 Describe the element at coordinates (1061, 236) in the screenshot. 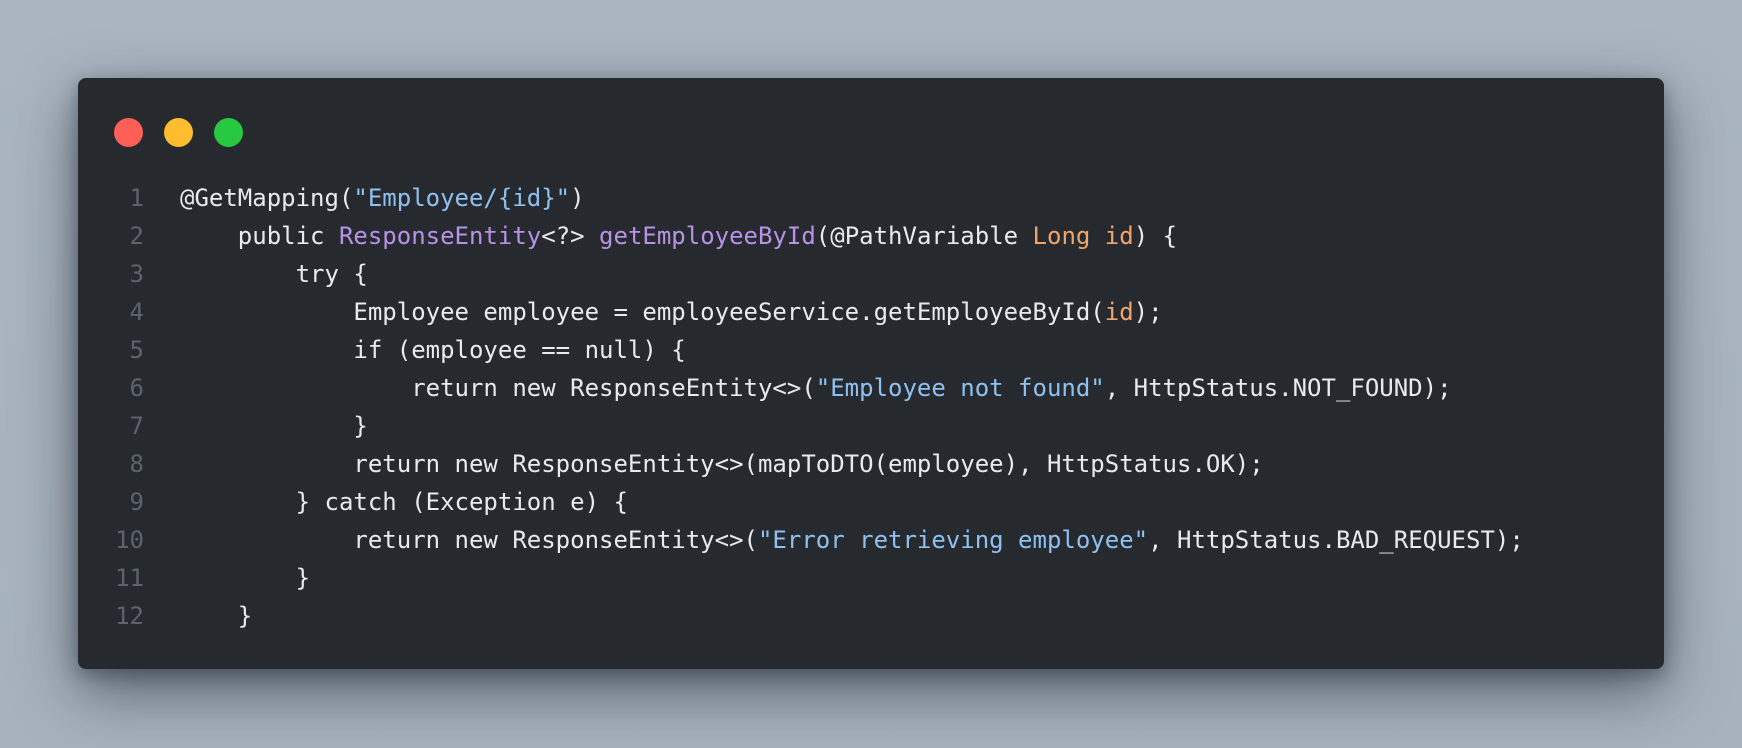

I see `code-token-param: Long` at that location.